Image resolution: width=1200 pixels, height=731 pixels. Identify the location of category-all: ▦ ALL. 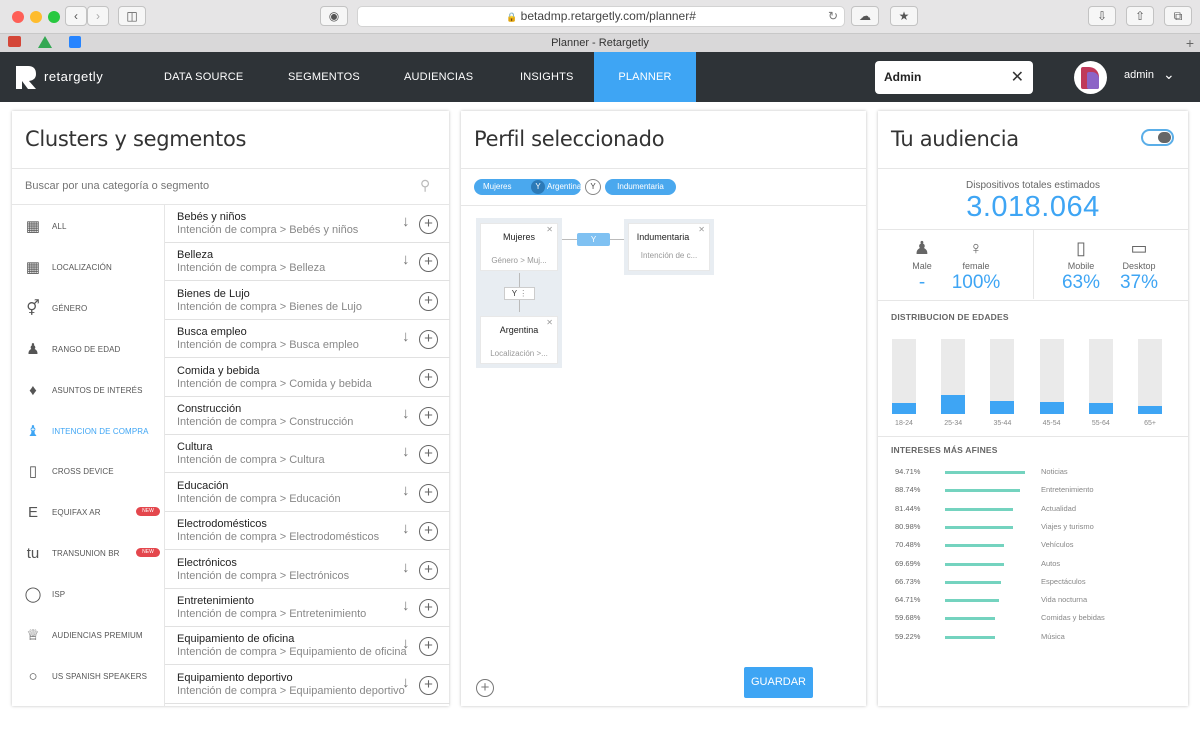
(88, 229).